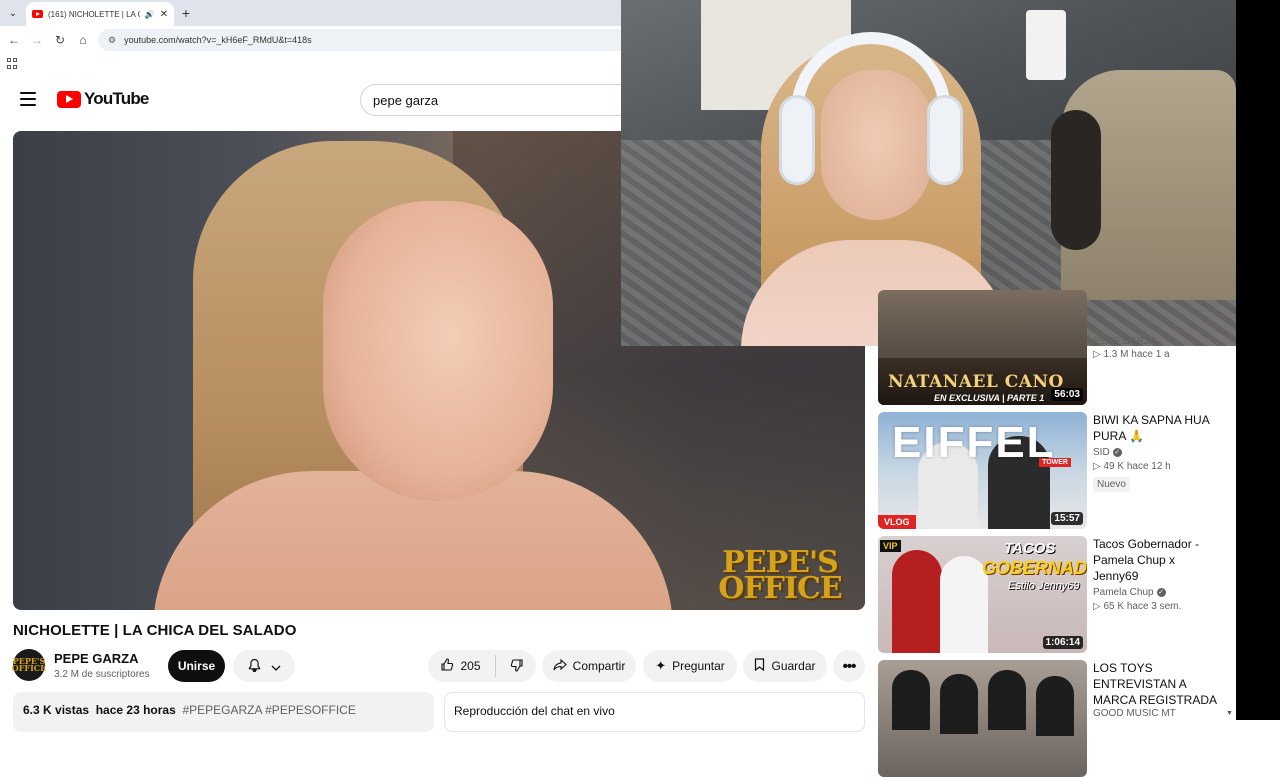 This screenshot has height=777, width=1280. What do you see at coordinates (534, 711) in the screenshot?
I see `chat-replay-label: Reproducción del chat en vivo` at bounding box center [534, 711].